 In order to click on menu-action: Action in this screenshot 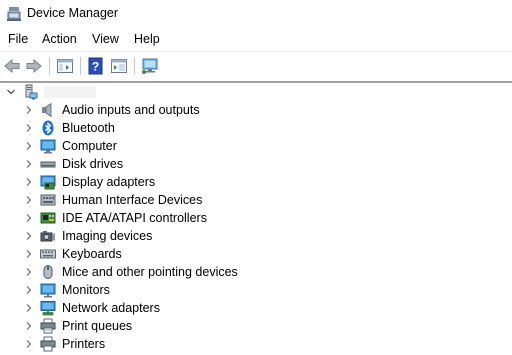, I will do `click(59, 39)`.